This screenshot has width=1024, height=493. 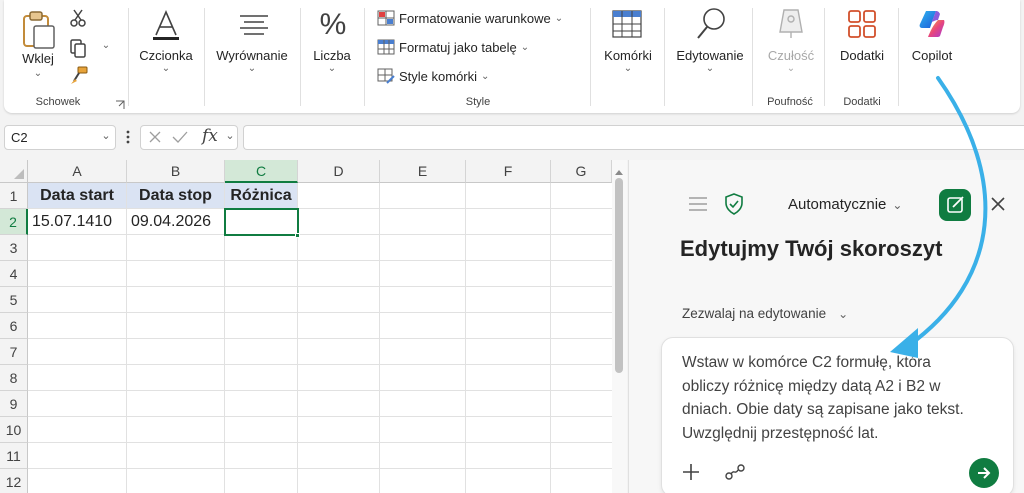 I want to click on column-header-b: B, so click(x=176, y=171).